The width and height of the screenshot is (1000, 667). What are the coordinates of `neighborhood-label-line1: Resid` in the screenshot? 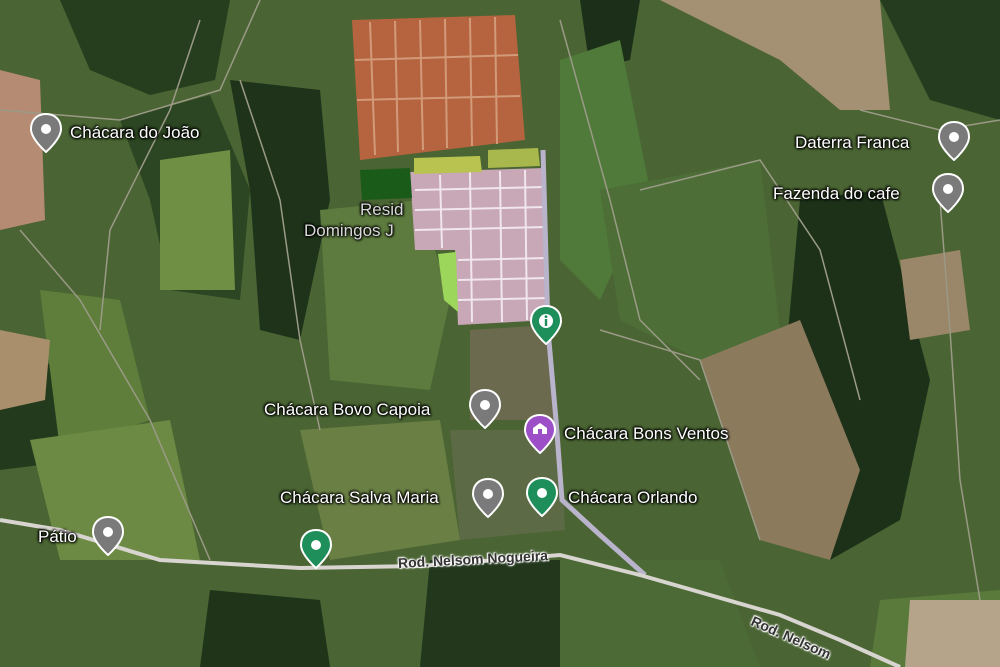 It's located at (382, 209).